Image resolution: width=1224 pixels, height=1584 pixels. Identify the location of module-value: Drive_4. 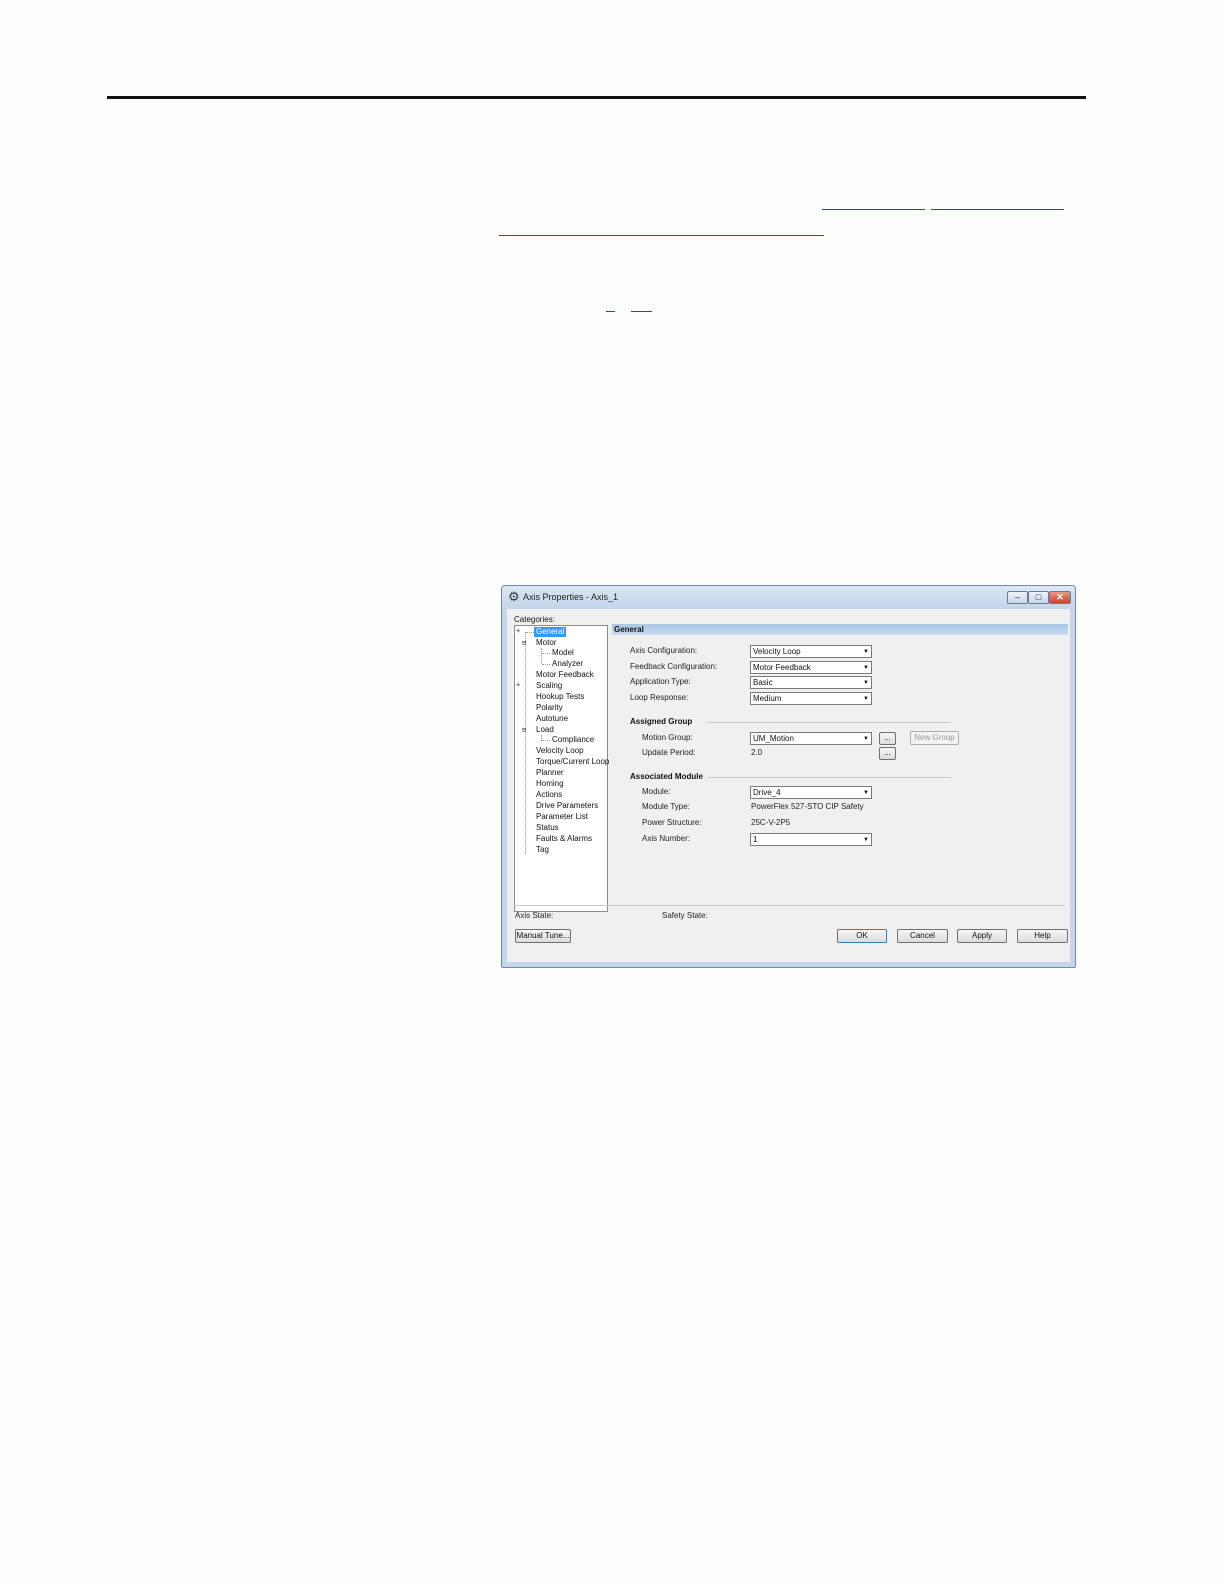
(767, 792).